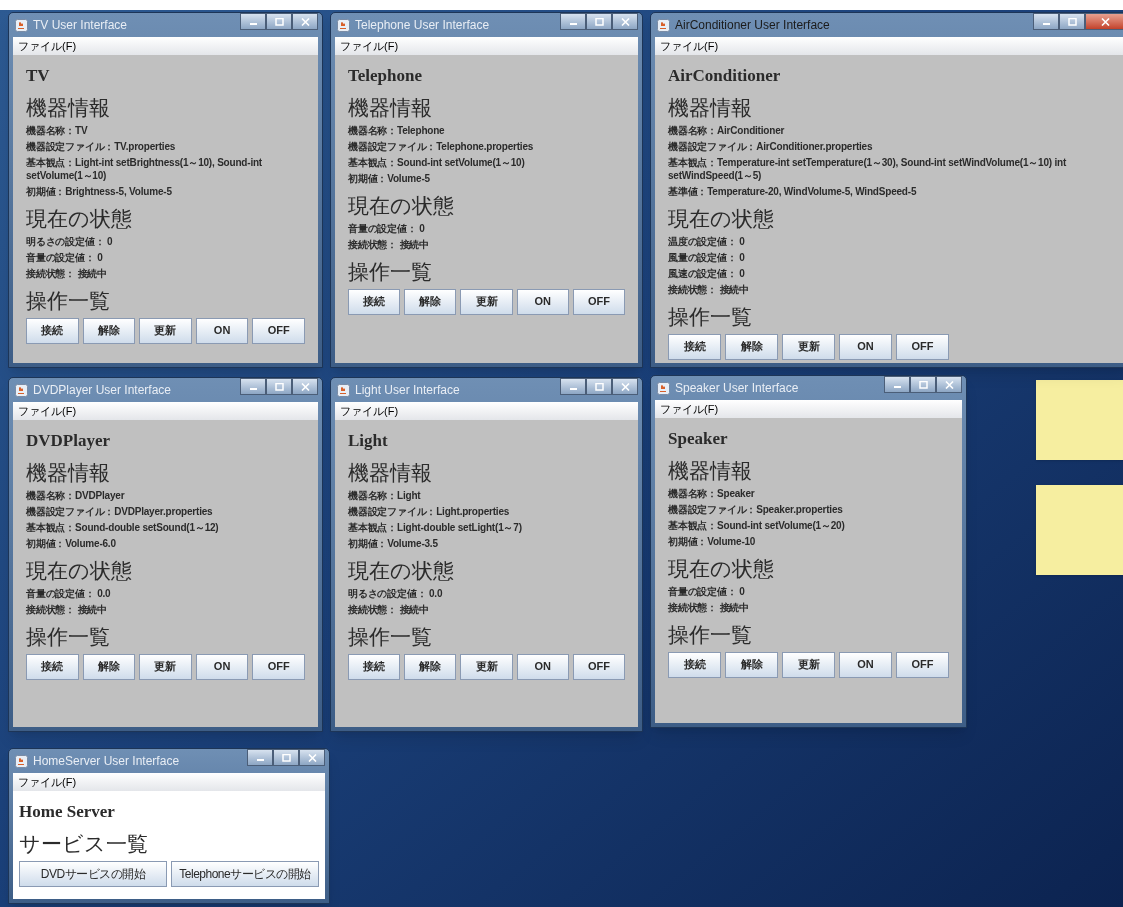 This screenshot has width=1123, height=907. What do you see at coordinates (385, 76) in the screenshot?
I see `device-name: Telephone` at bounding box center [385, 76].